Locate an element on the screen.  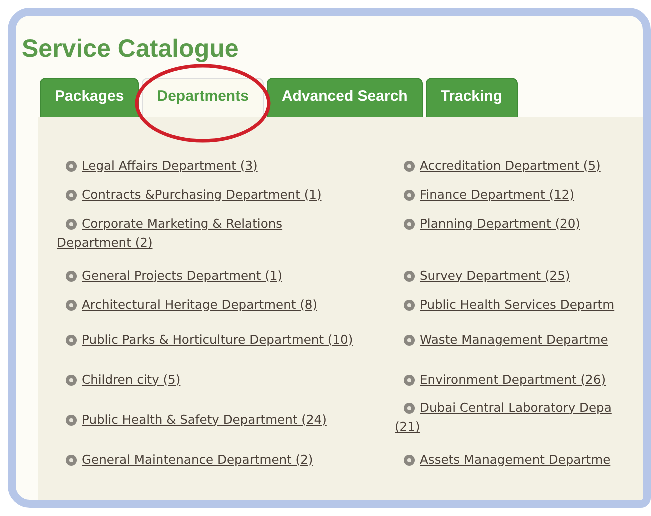
department-link: Public Health Services Departm is located at coordinates (517, 306).